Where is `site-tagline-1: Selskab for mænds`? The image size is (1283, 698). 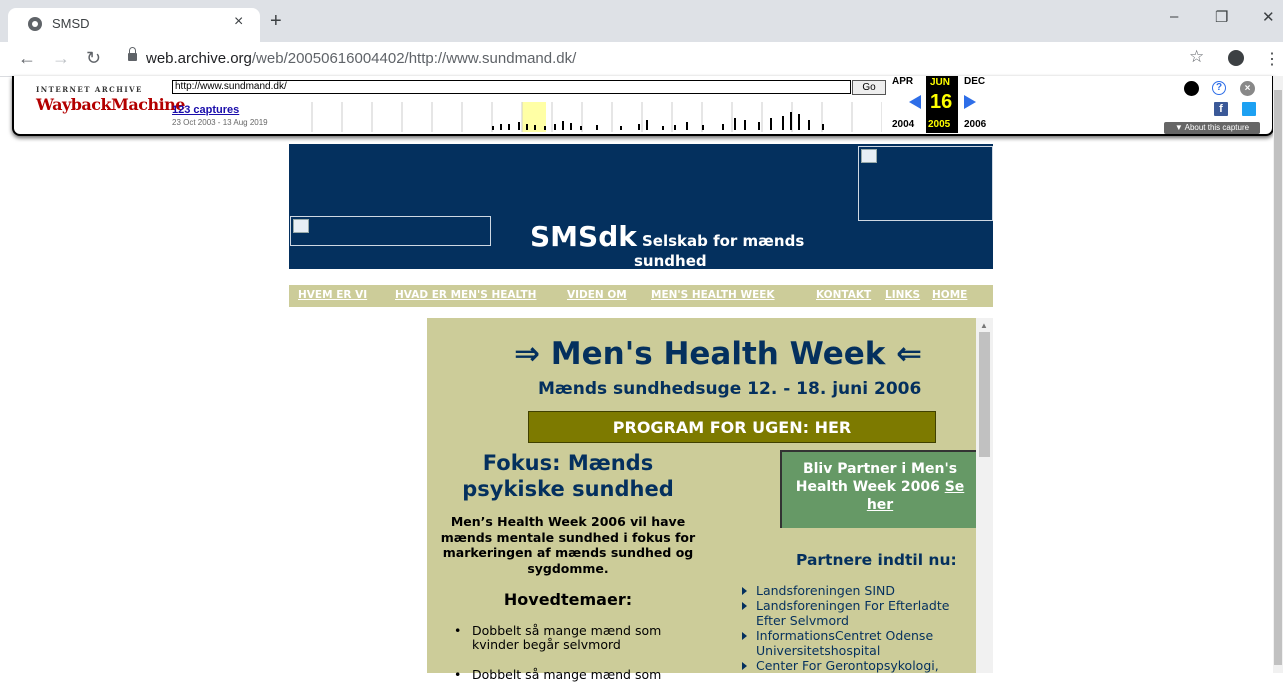
site-tagline-1: Selskab for mænds is located at coordinates (723, 241).